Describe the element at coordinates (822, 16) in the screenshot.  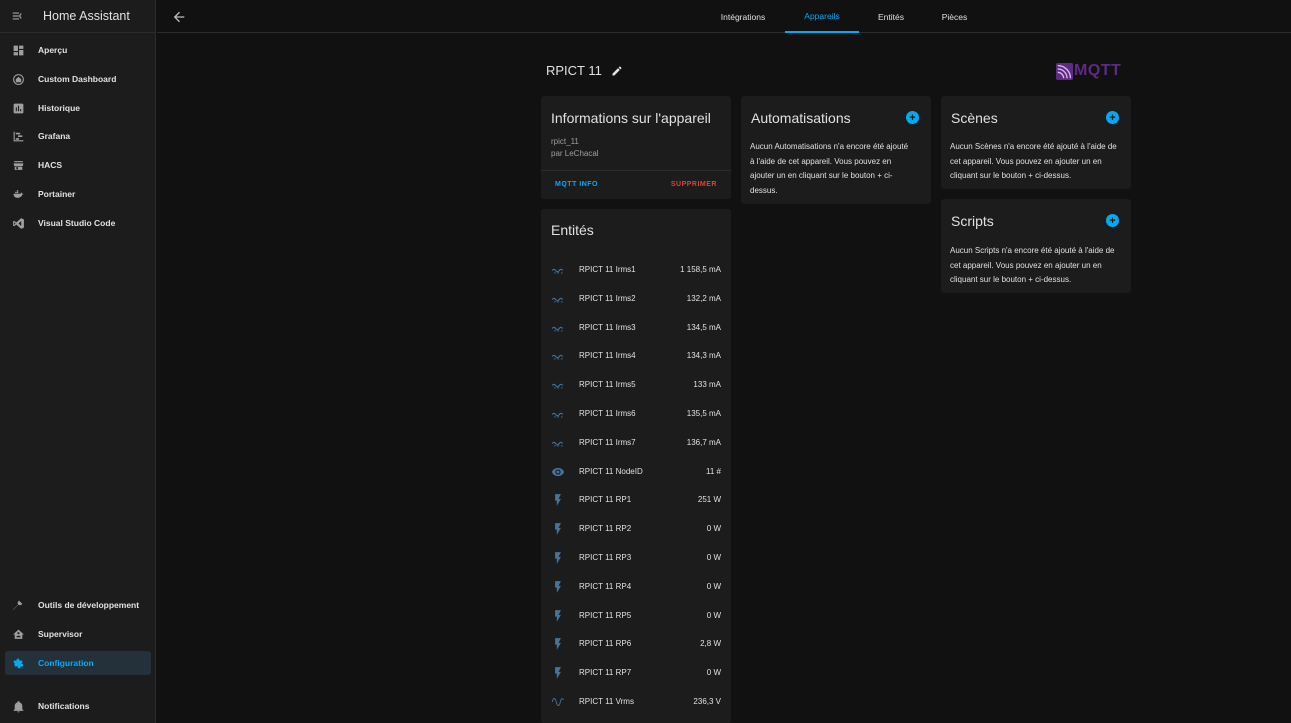
I see `tab-devices: Appareils` at that location.